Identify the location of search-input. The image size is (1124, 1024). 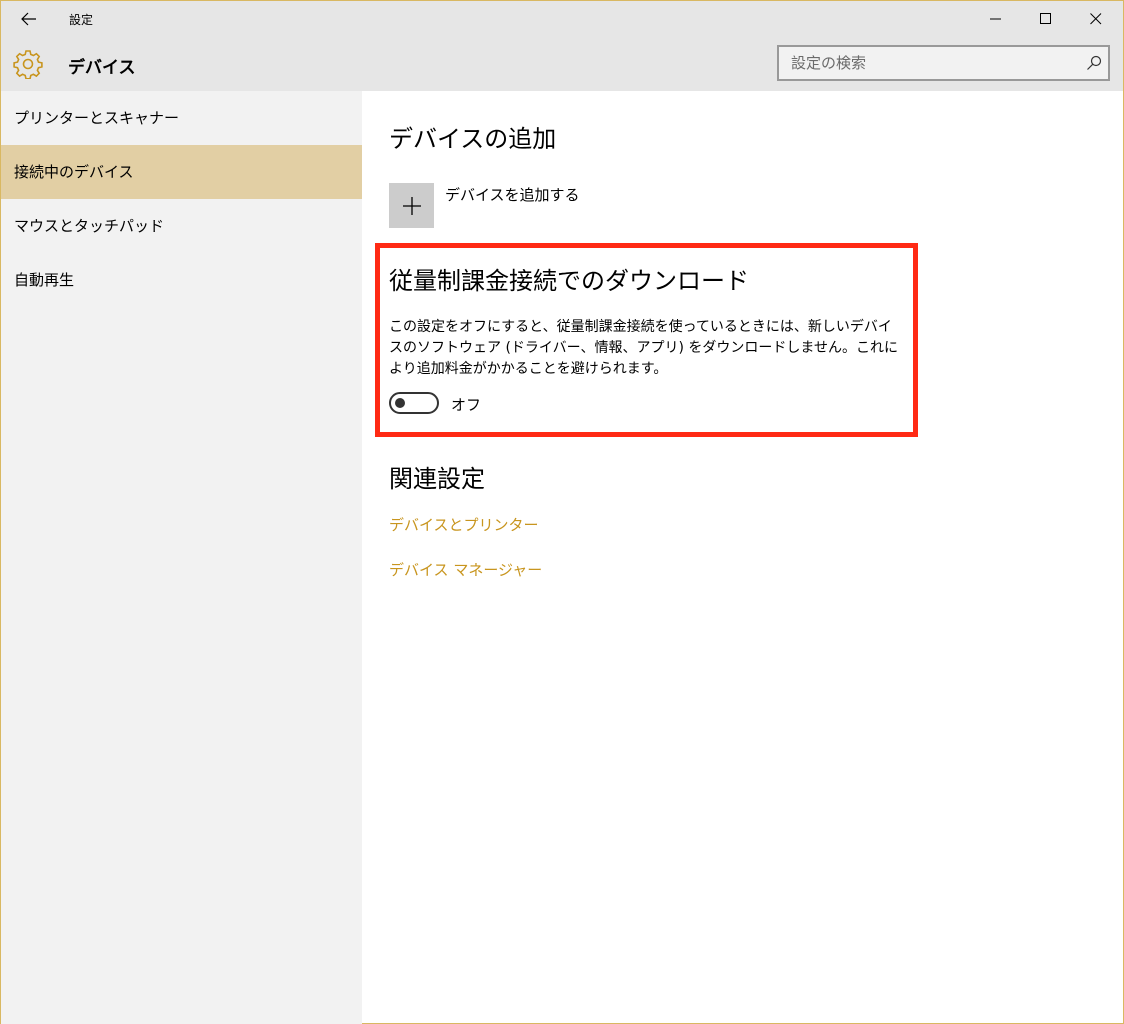
(929, 63).